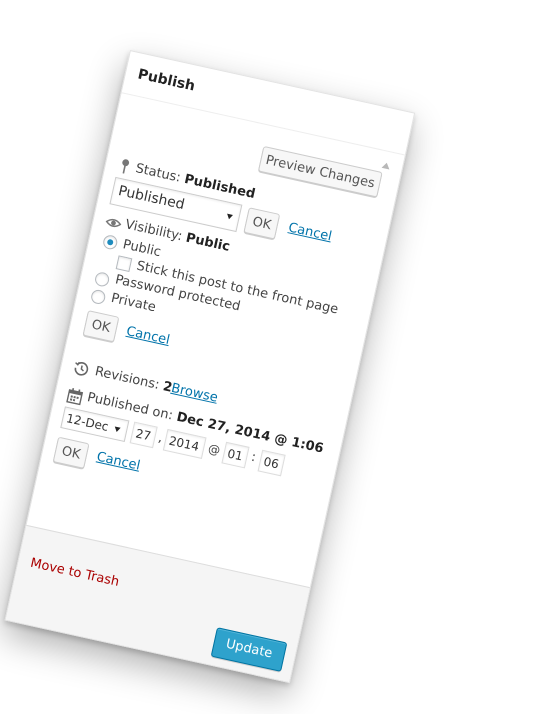 The image size is (556, 714). I want to click on pin-icon, so click(126, 166).